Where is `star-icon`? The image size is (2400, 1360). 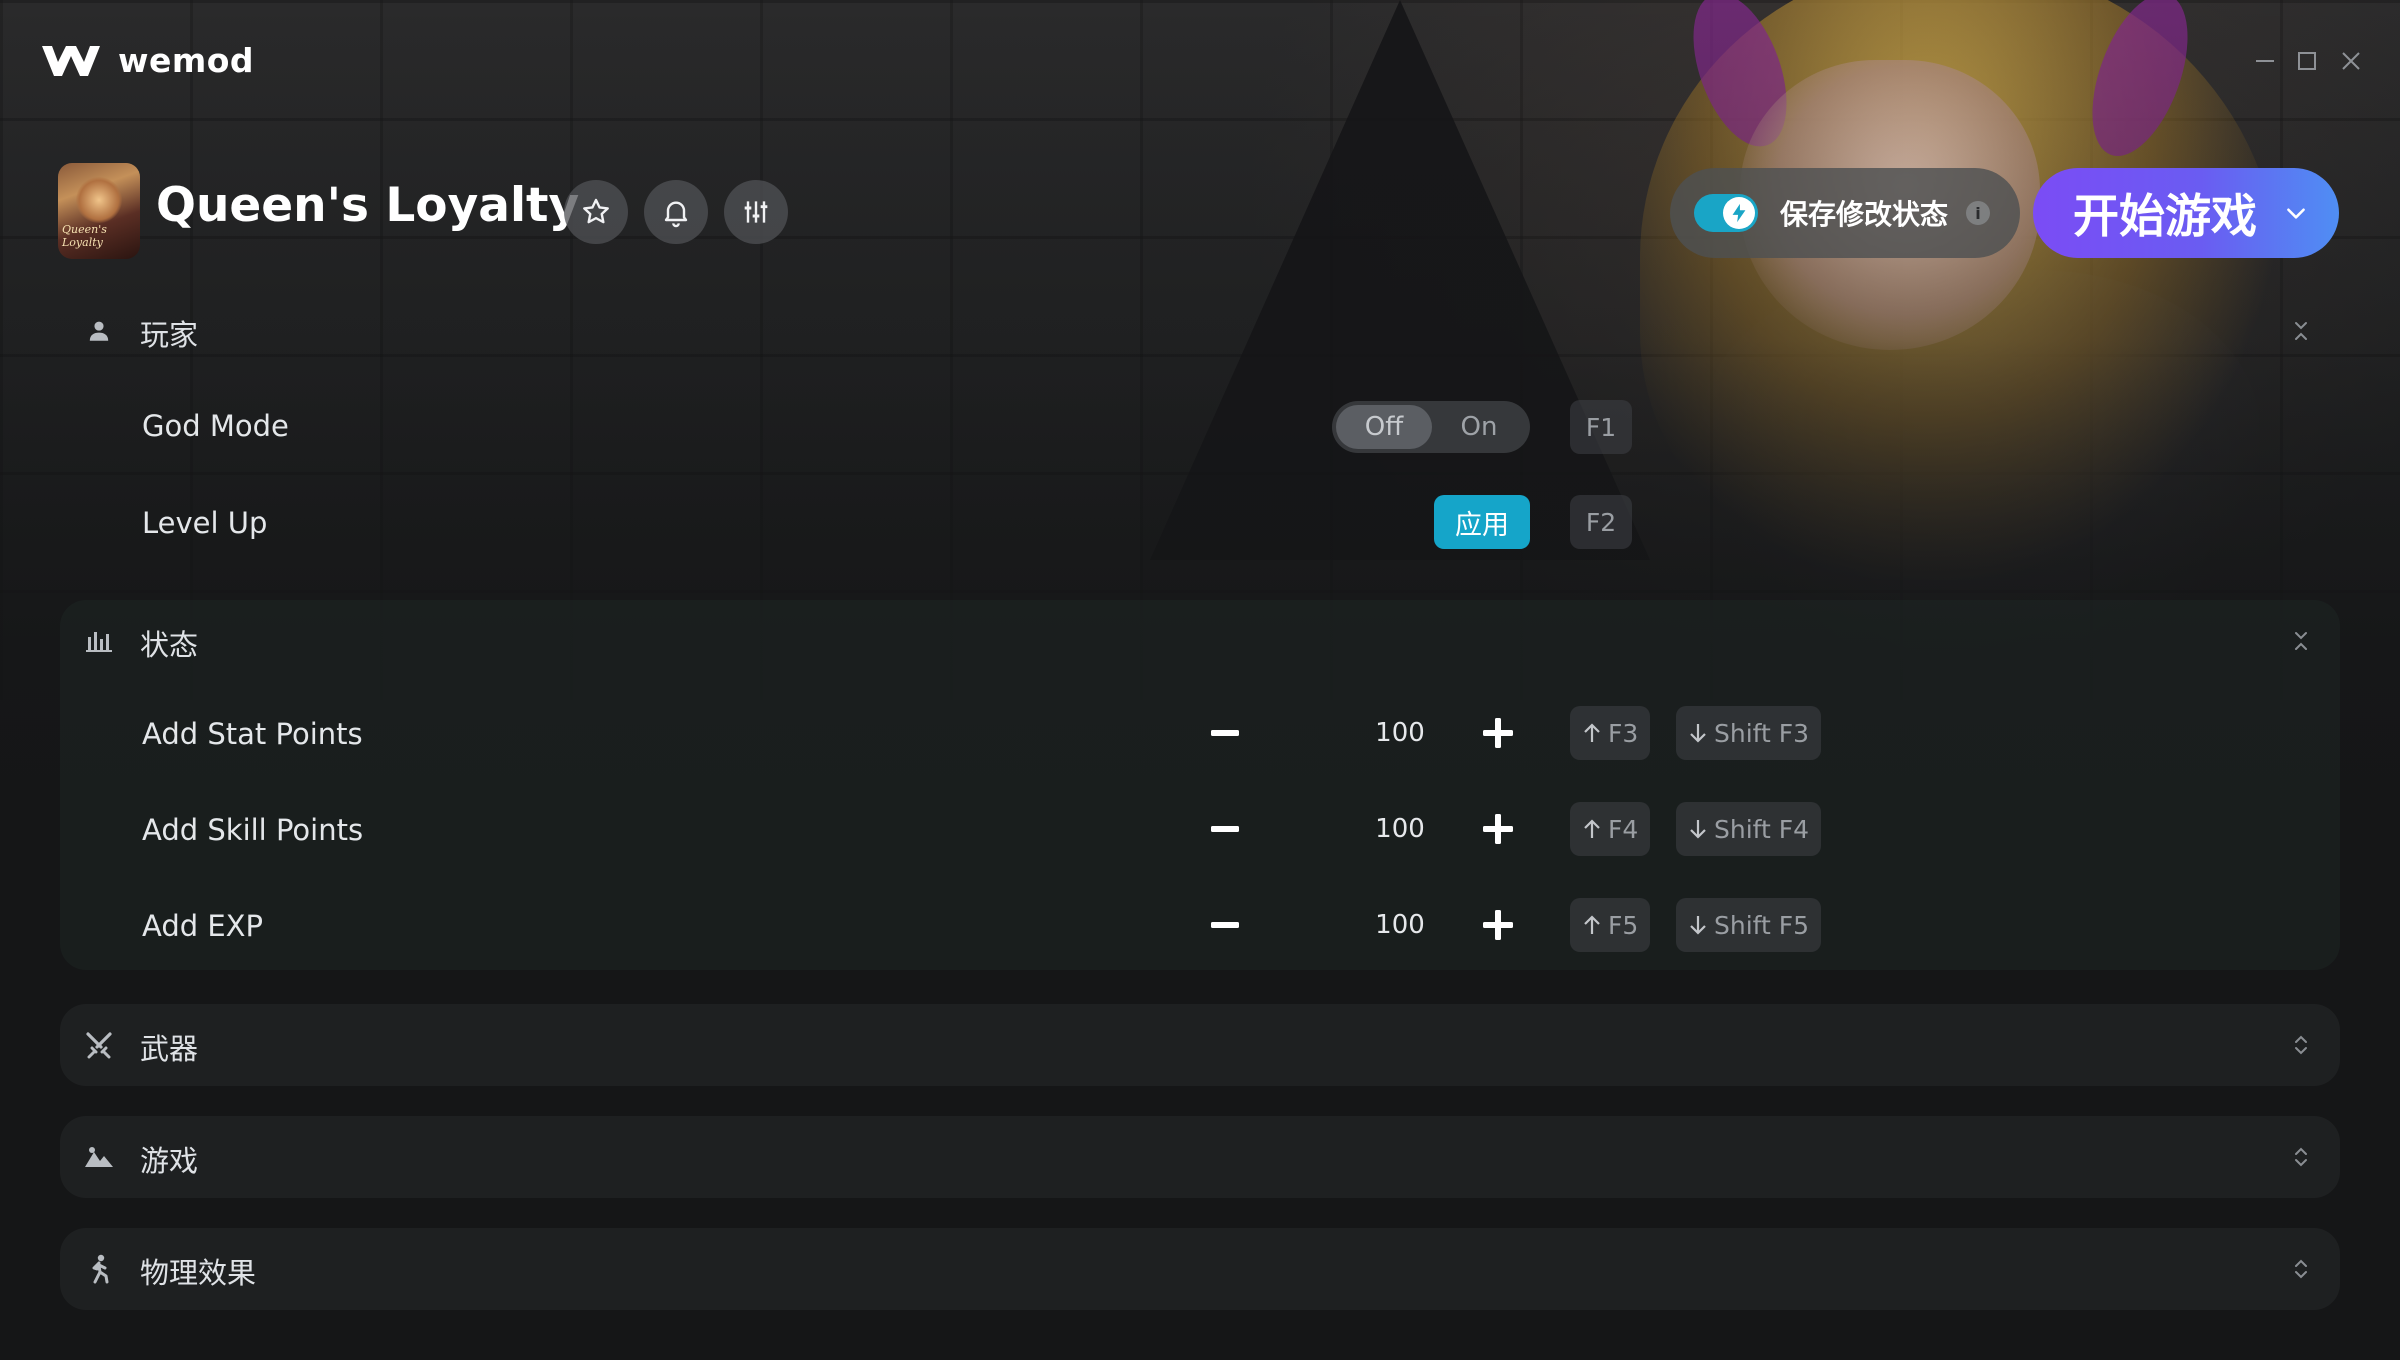 star-icon is located at coordinates (596, 211).